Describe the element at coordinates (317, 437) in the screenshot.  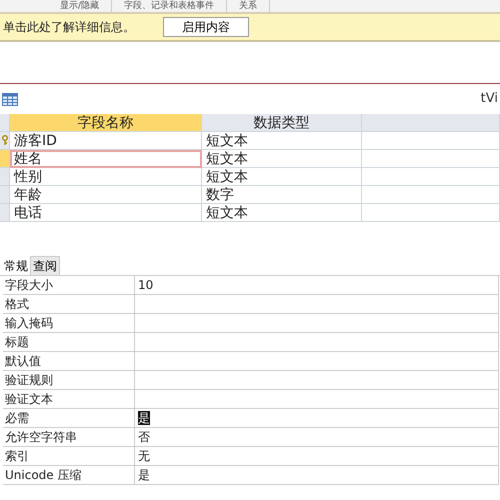
I see `property-value-cell: 否` at that location.